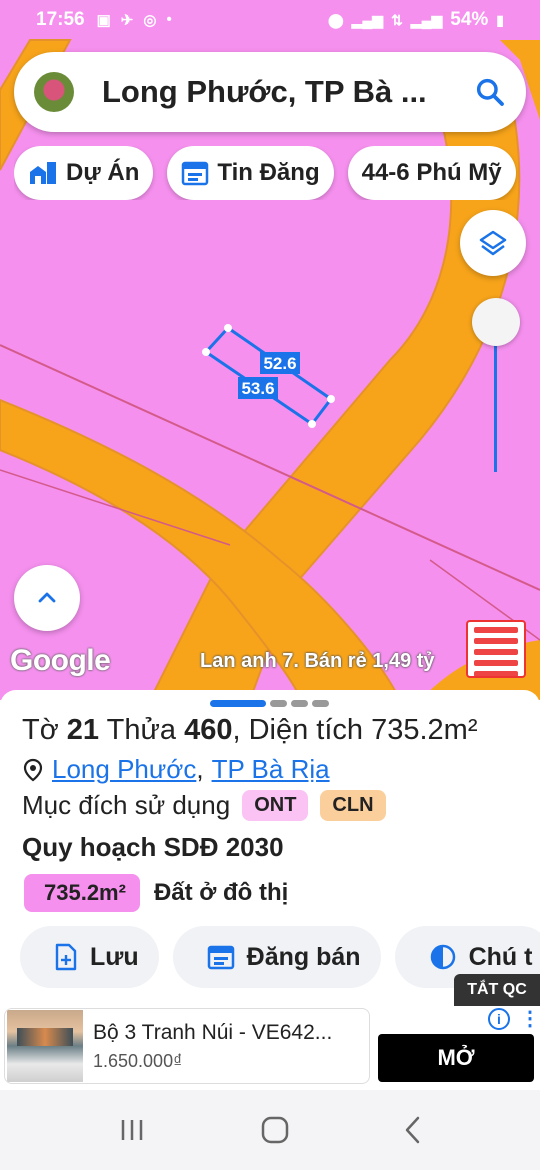 The height and width of the screenshot is (1170, 540). Describe the element at coordinates (271, 769) in the screenshot. I see `location-link-city: TP Bà Rịa` at that location.